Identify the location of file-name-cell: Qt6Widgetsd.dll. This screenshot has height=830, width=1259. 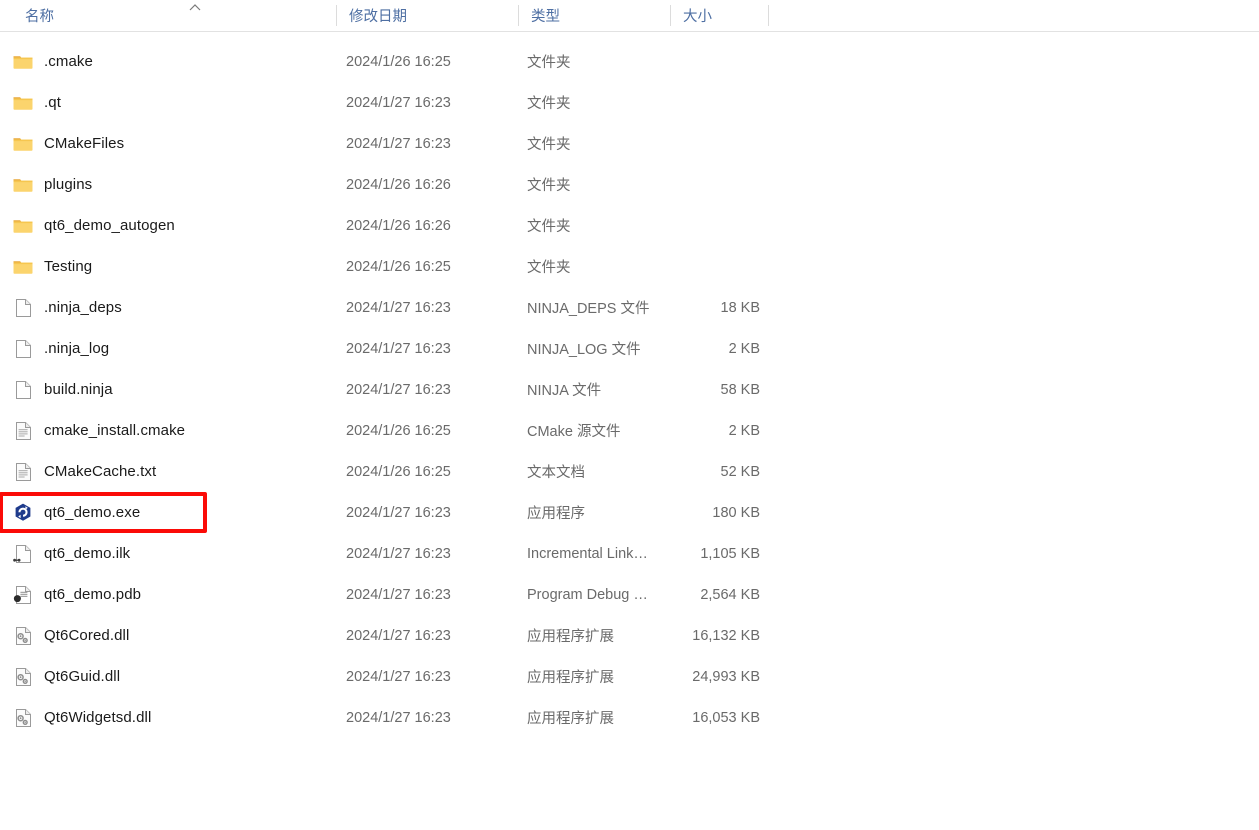
(172, 717).